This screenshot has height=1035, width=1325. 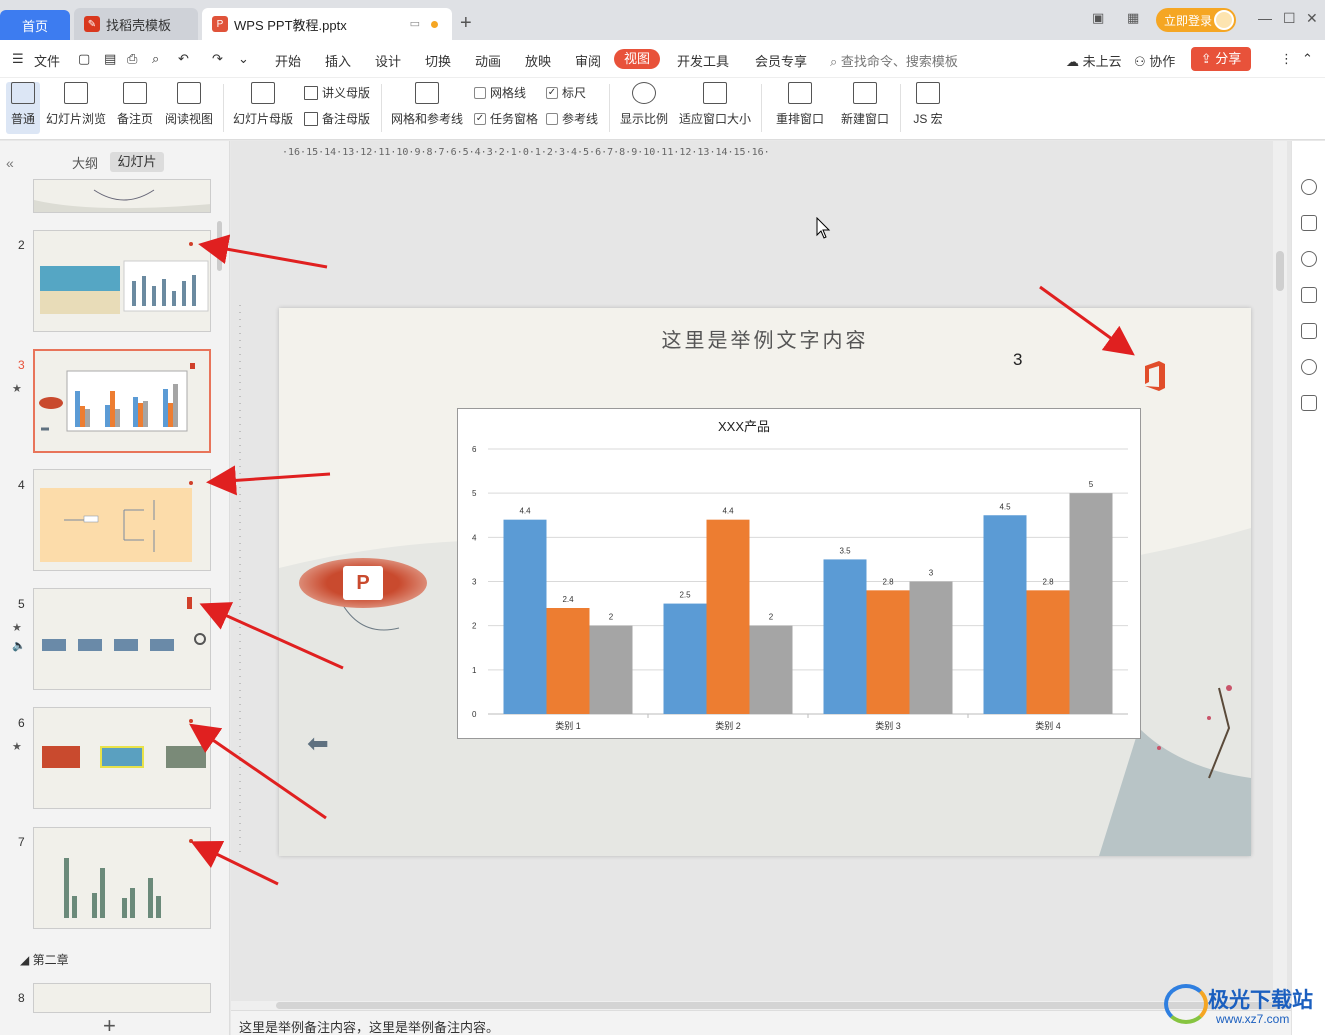 I want to click on transition-icon, so click(x=1309, y=295).